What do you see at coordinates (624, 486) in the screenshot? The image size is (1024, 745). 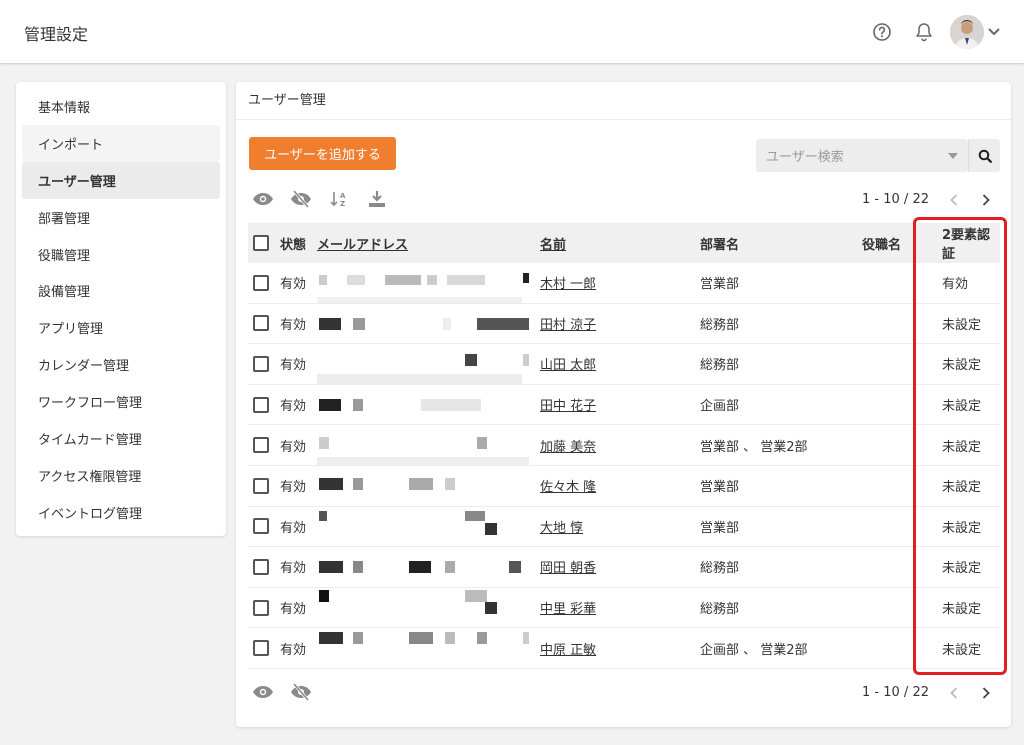 I see `table-row: 有効 佐々木 隆 営業部 未設定` at bounding box center [624, 486].